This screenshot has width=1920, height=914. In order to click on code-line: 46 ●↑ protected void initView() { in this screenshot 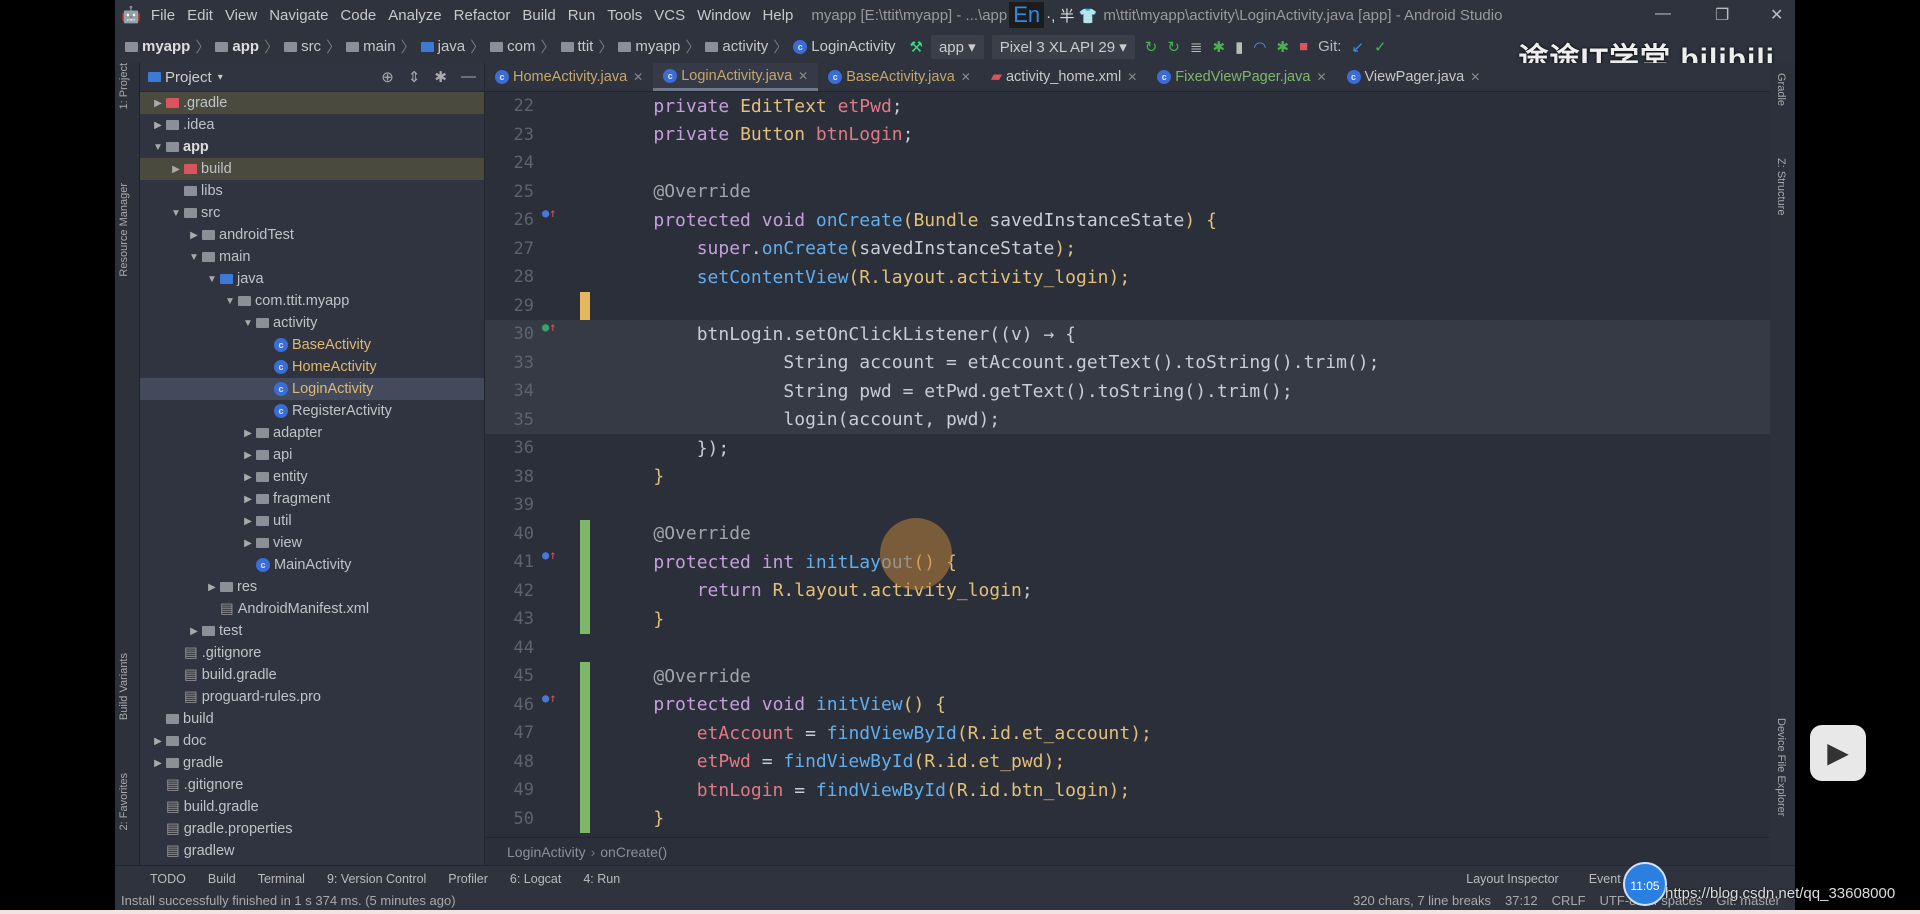, I will do `click(1127, 704)`.